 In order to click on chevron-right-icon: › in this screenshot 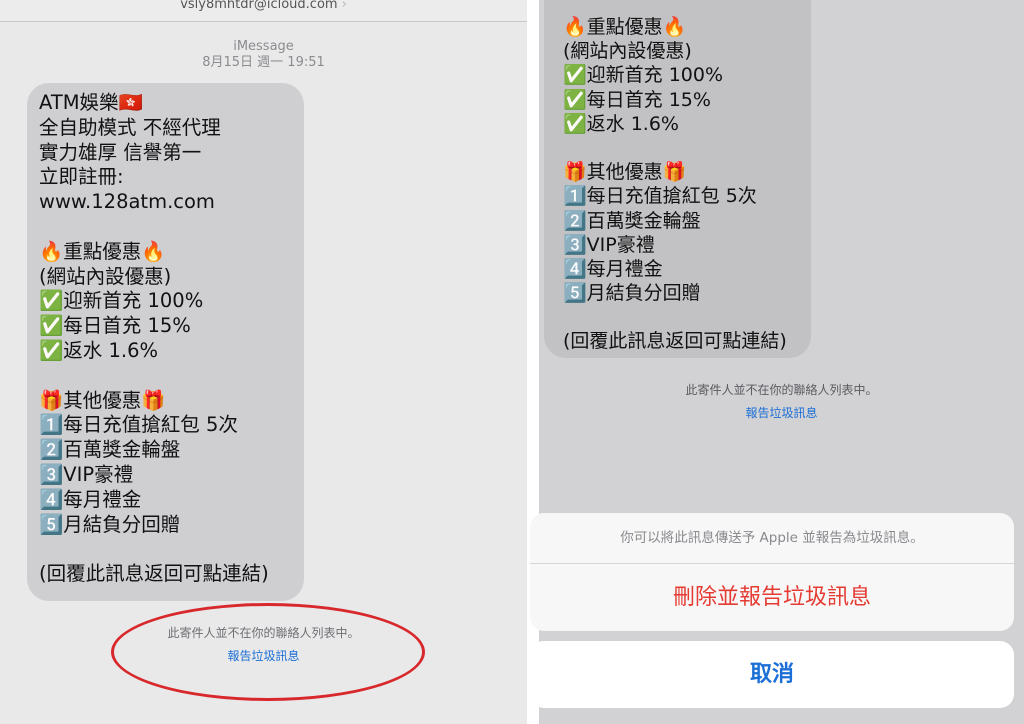, I will do `click(344, 6)`.